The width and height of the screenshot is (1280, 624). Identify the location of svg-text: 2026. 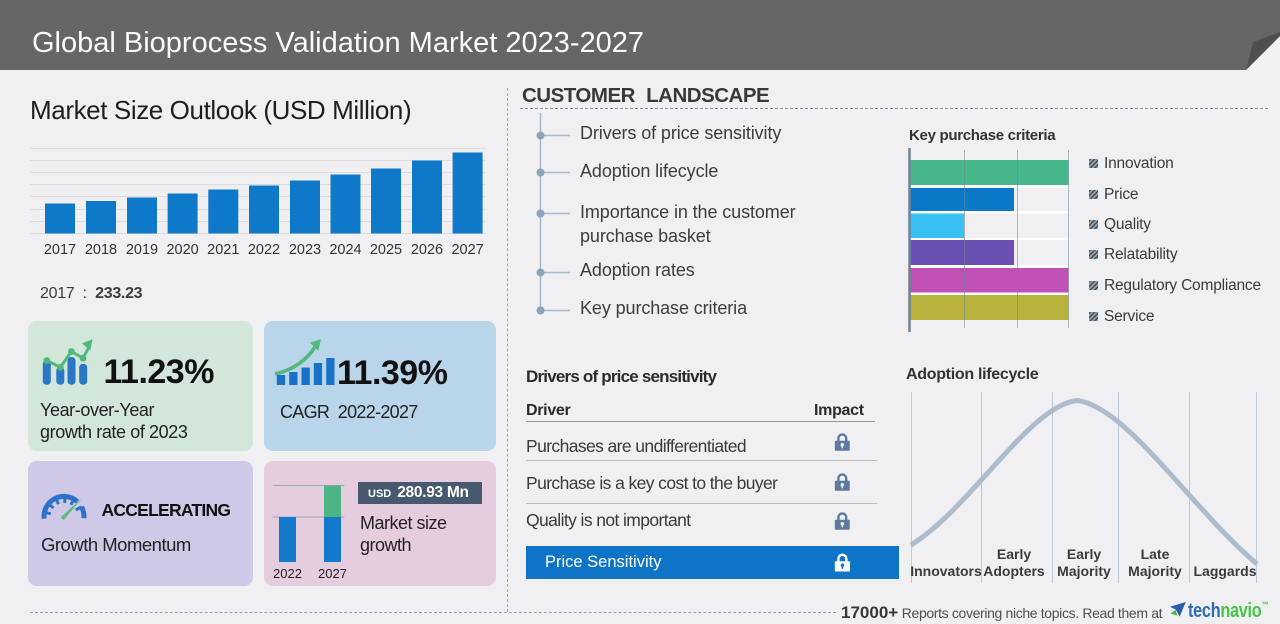
(427, 250).